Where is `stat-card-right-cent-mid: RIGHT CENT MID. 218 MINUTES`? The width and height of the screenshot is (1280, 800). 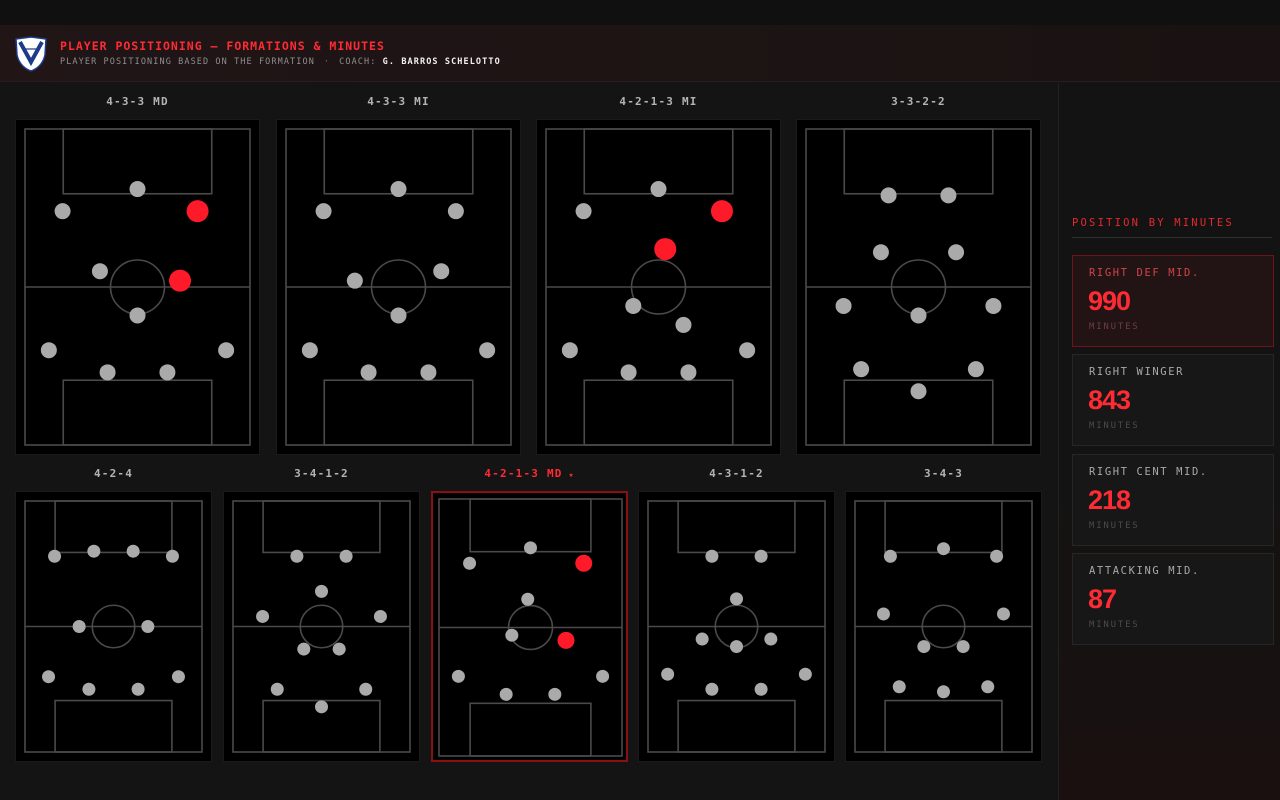 stat-card-right-cent-mid: RIGHT CENT MID. 218 MINUTES is located at coordinates (1173, 500).